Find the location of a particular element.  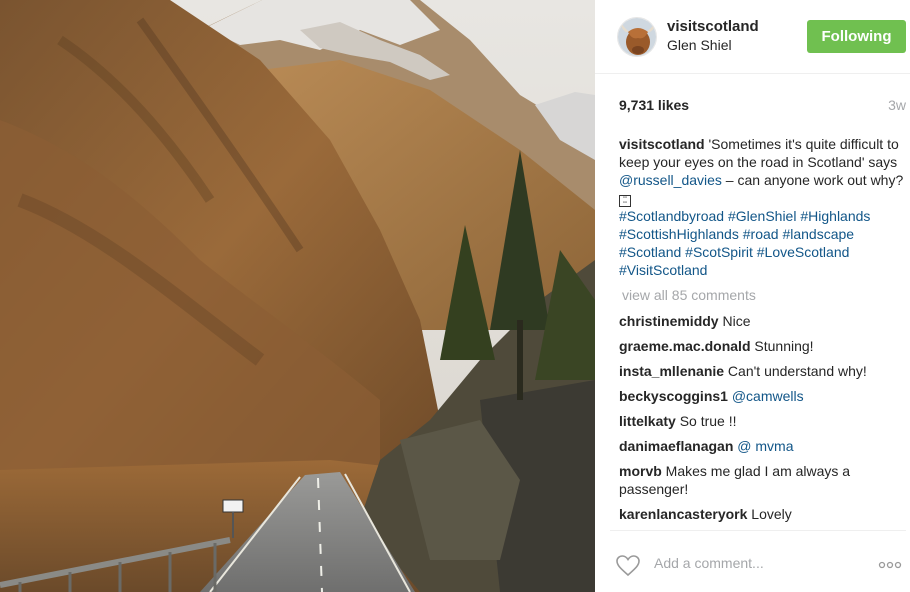

hashtag: #Scotlandbyroad is located at coordinates (671, 216).